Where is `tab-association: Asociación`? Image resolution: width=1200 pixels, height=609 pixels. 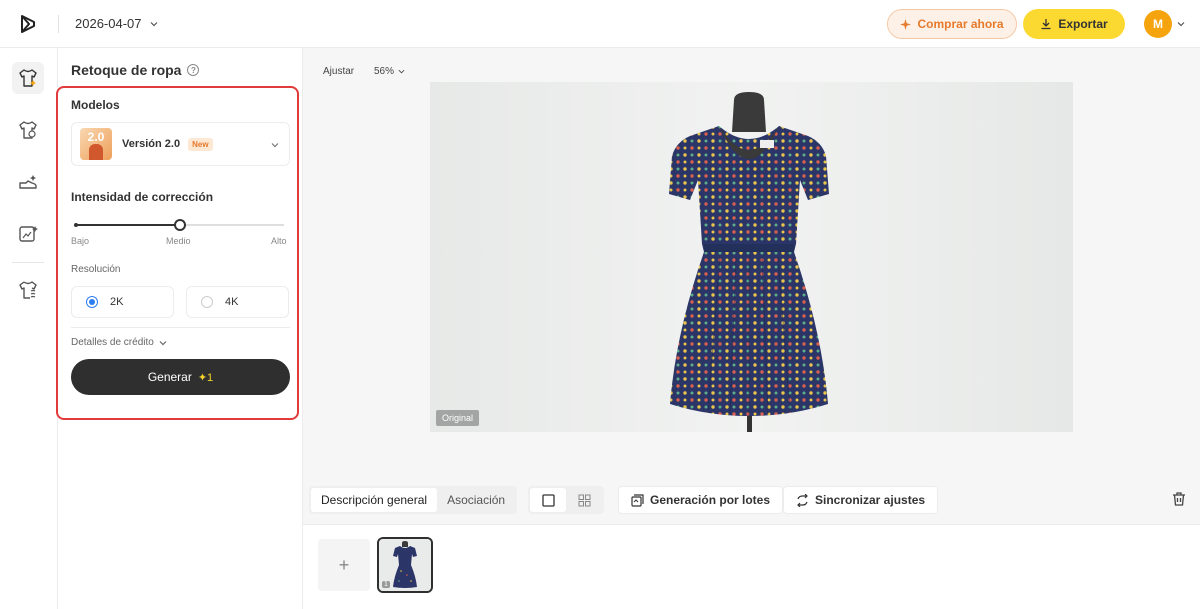
tab-association: Asociación is located at coordinates (476, 500).